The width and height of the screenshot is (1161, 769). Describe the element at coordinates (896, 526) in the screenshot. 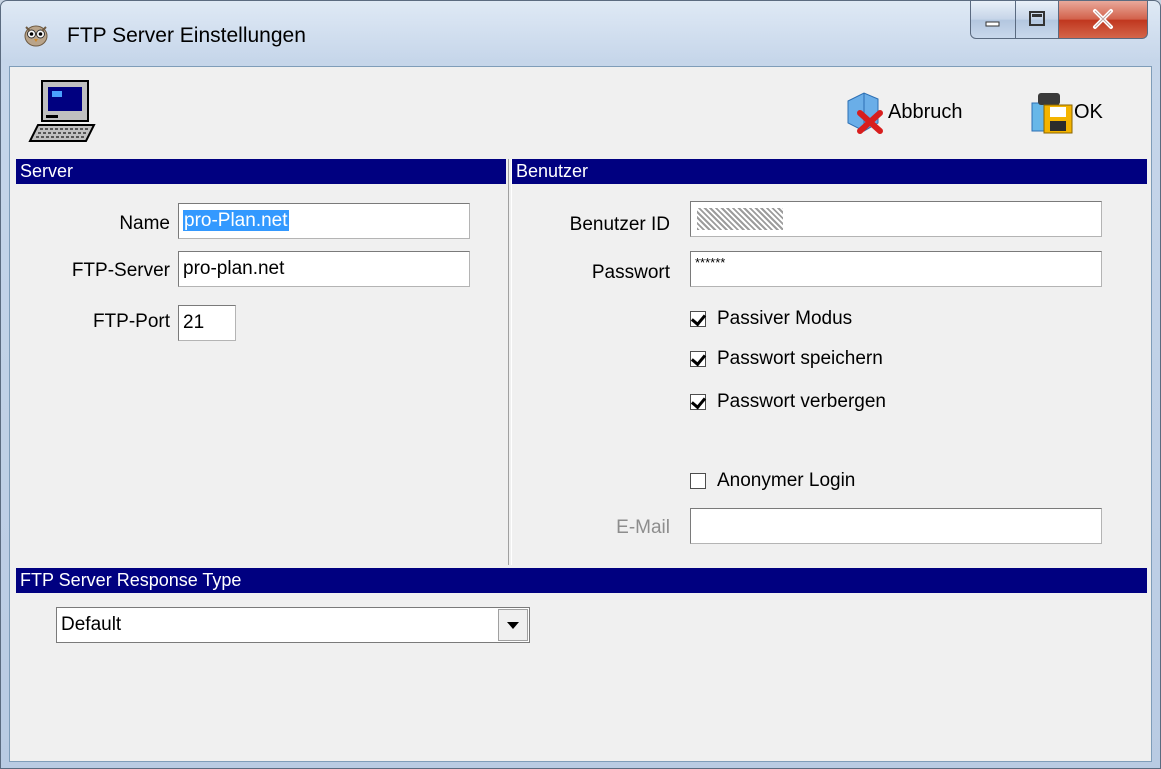

I see `email-input` at that location.